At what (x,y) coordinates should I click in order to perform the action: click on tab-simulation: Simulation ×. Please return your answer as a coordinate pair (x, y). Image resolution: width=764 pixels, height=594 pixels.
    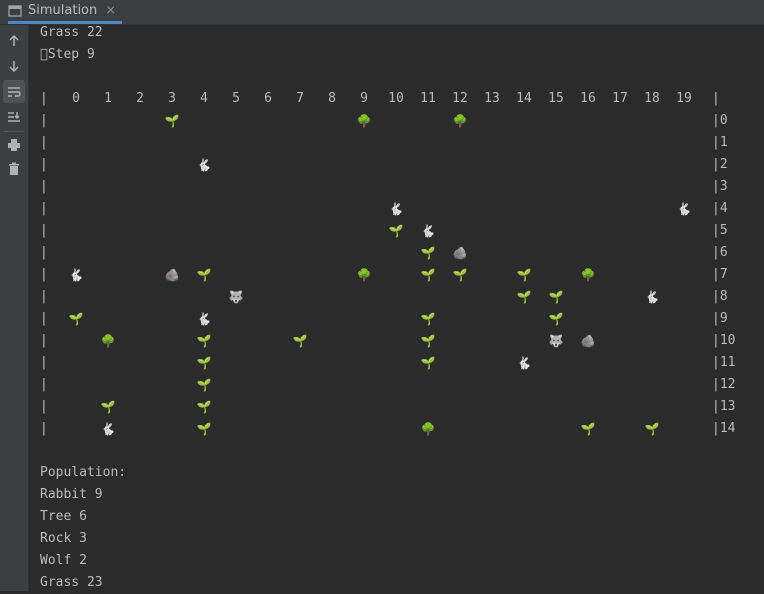
    Looking at the image, I should click on (65, 12).